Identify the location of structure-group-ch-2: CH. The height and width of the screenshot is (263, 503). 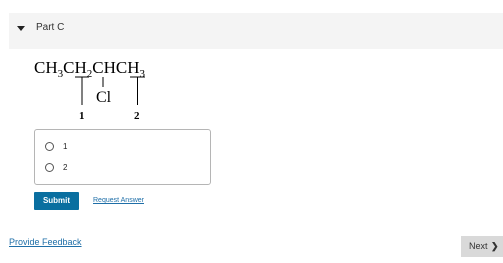
(75, 67).